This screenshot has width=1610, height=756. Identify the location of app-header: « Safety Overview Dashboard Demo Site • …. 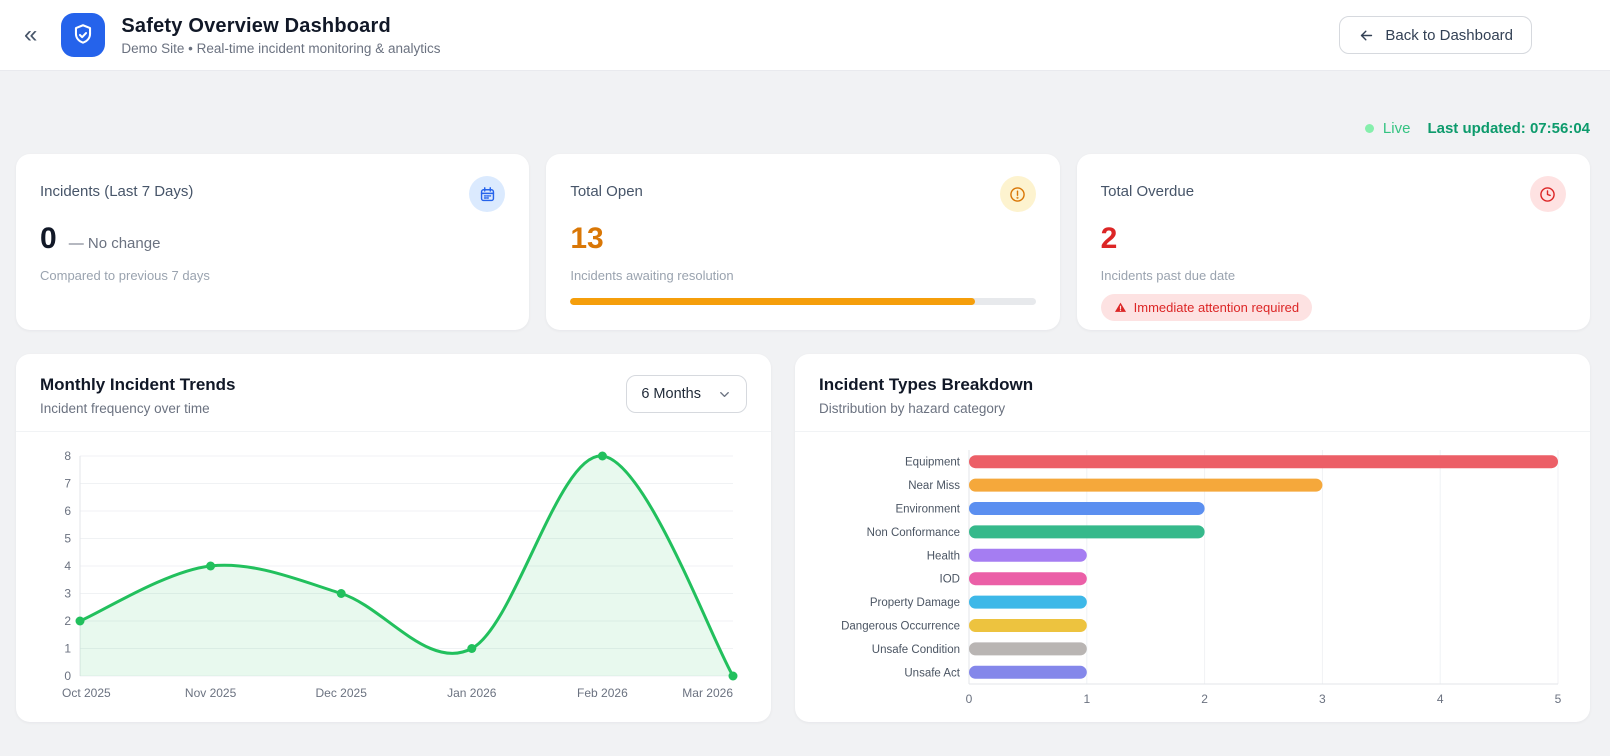
(805, 35).